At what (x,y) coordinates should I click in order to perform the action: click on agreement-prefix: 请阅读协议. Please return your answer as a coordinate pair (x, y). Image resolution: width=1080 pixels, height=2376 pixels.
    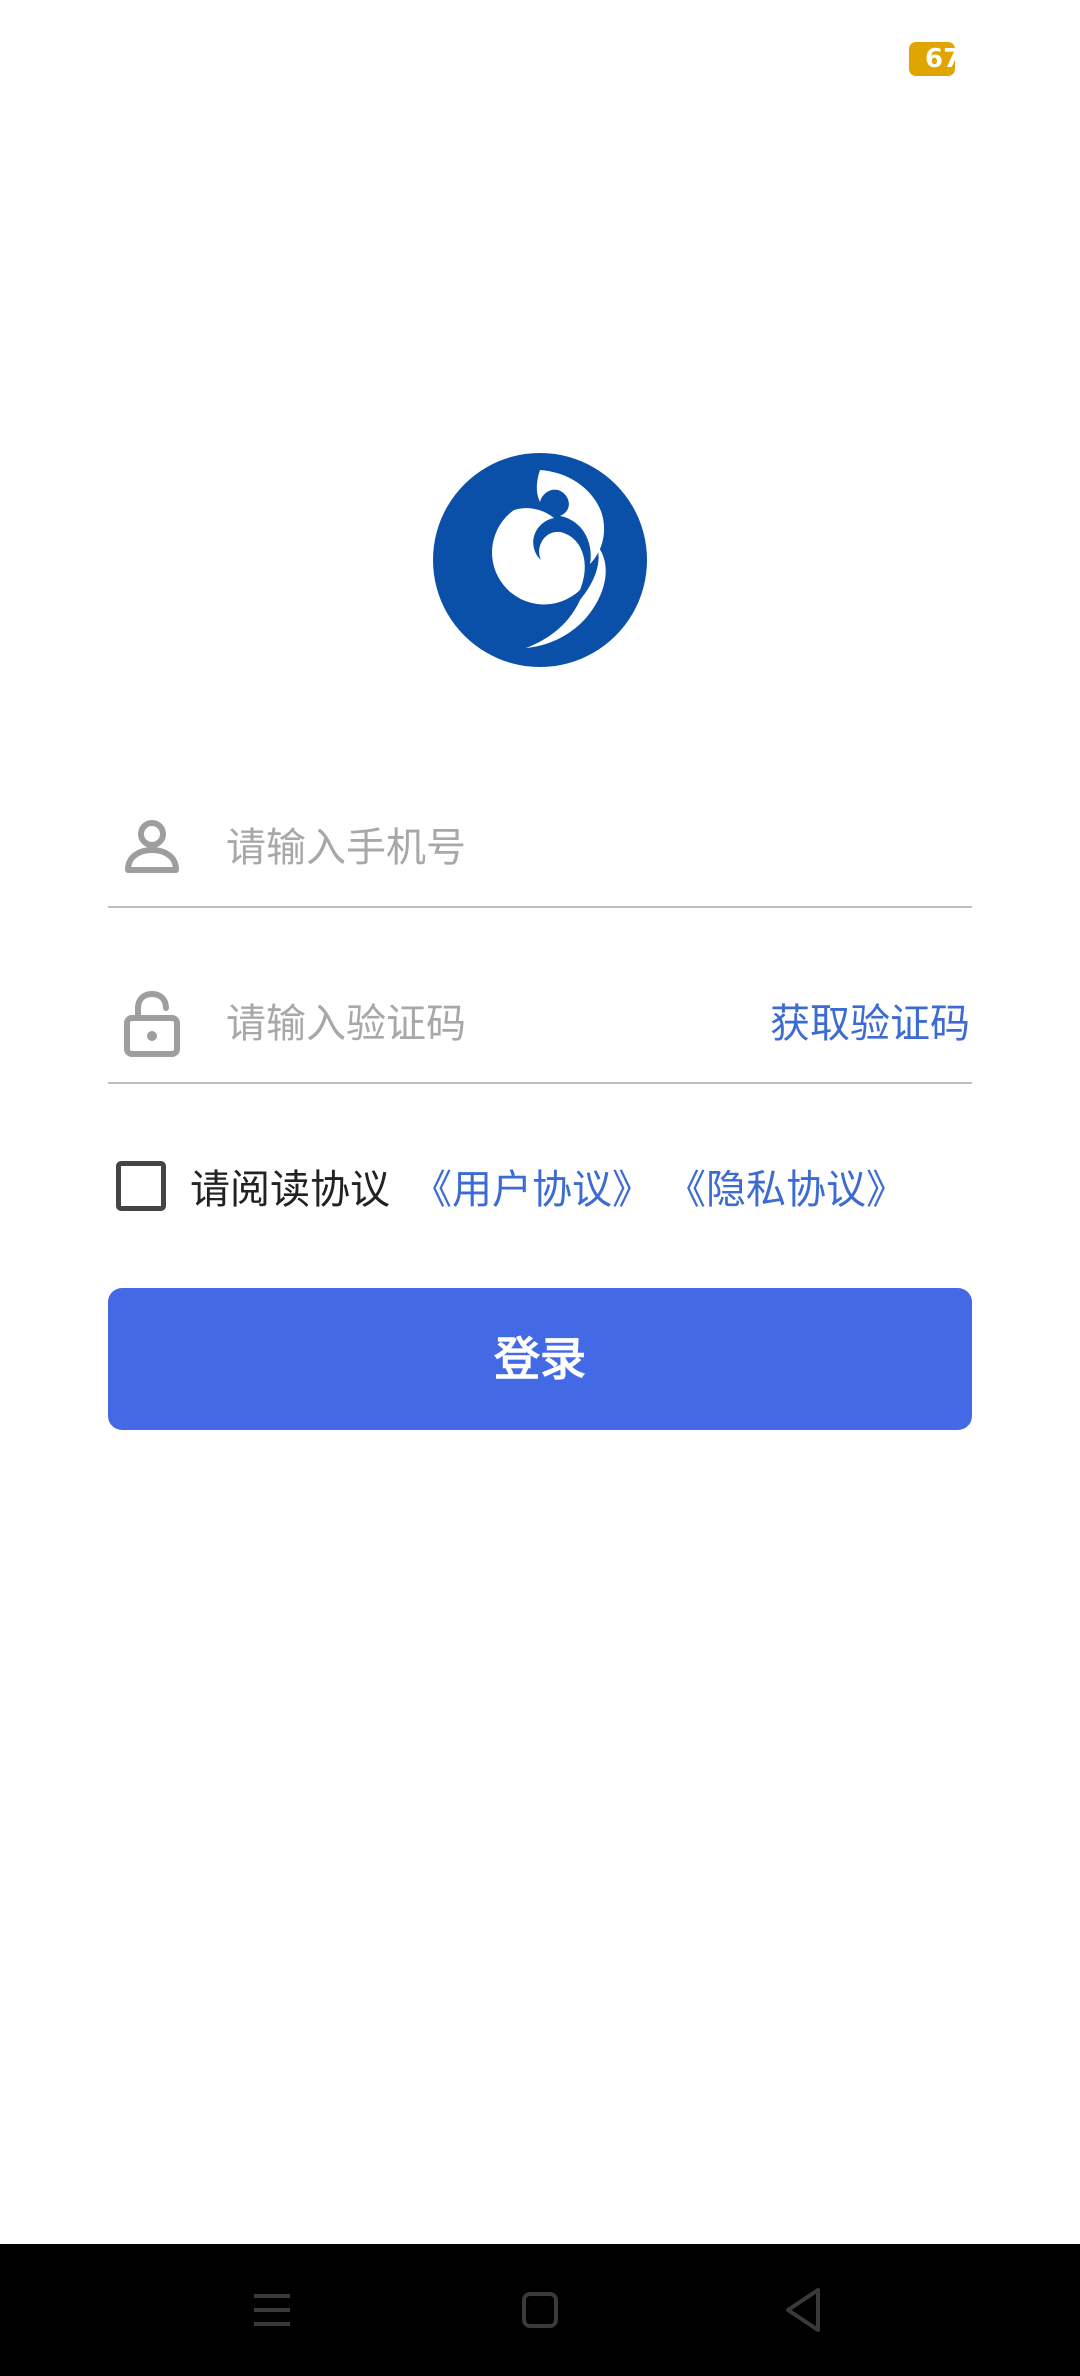
    Looking at the image, I should click on (290, 1190).